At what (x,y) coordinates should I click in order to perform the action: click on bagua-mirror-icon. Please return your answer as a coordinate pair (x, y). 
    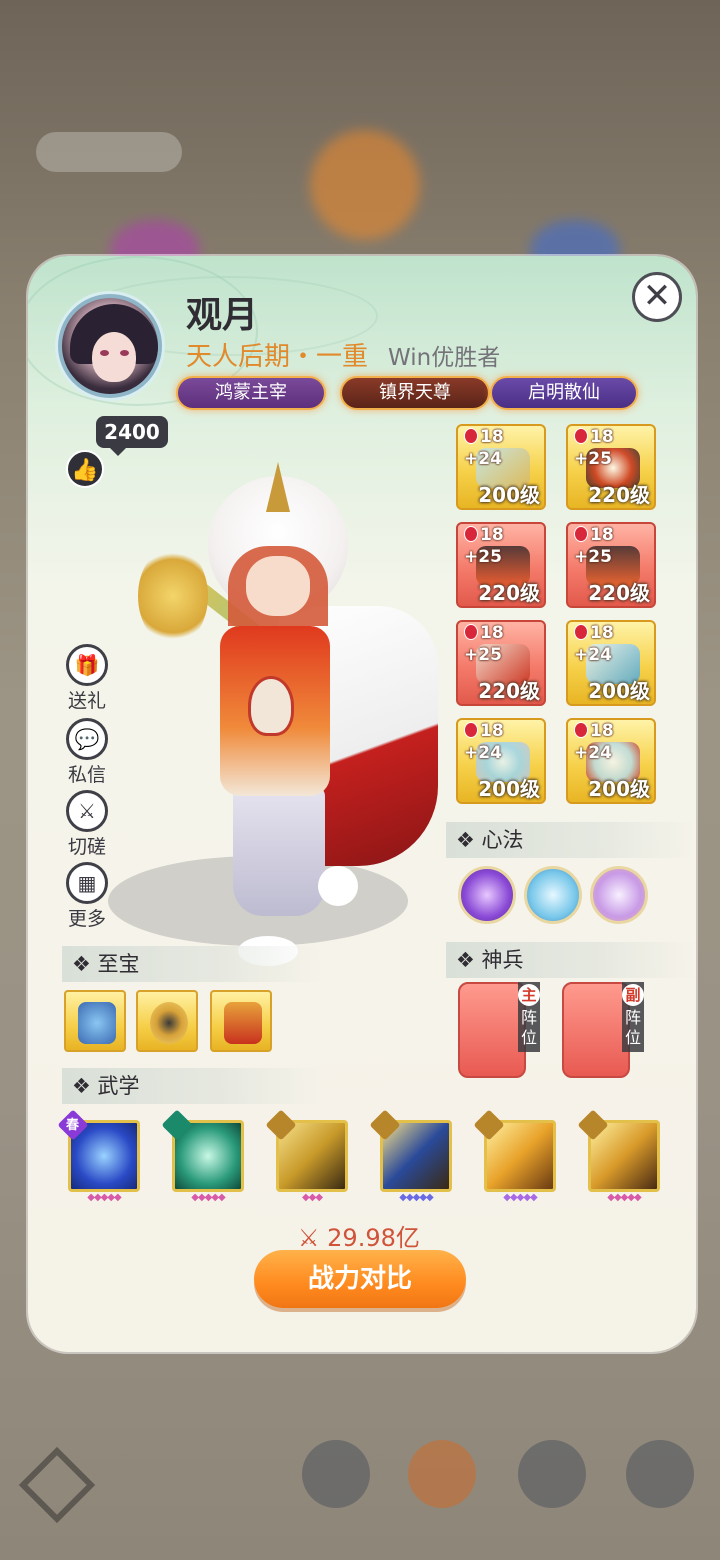
    Looking at the image, I should click on (169, 1023).